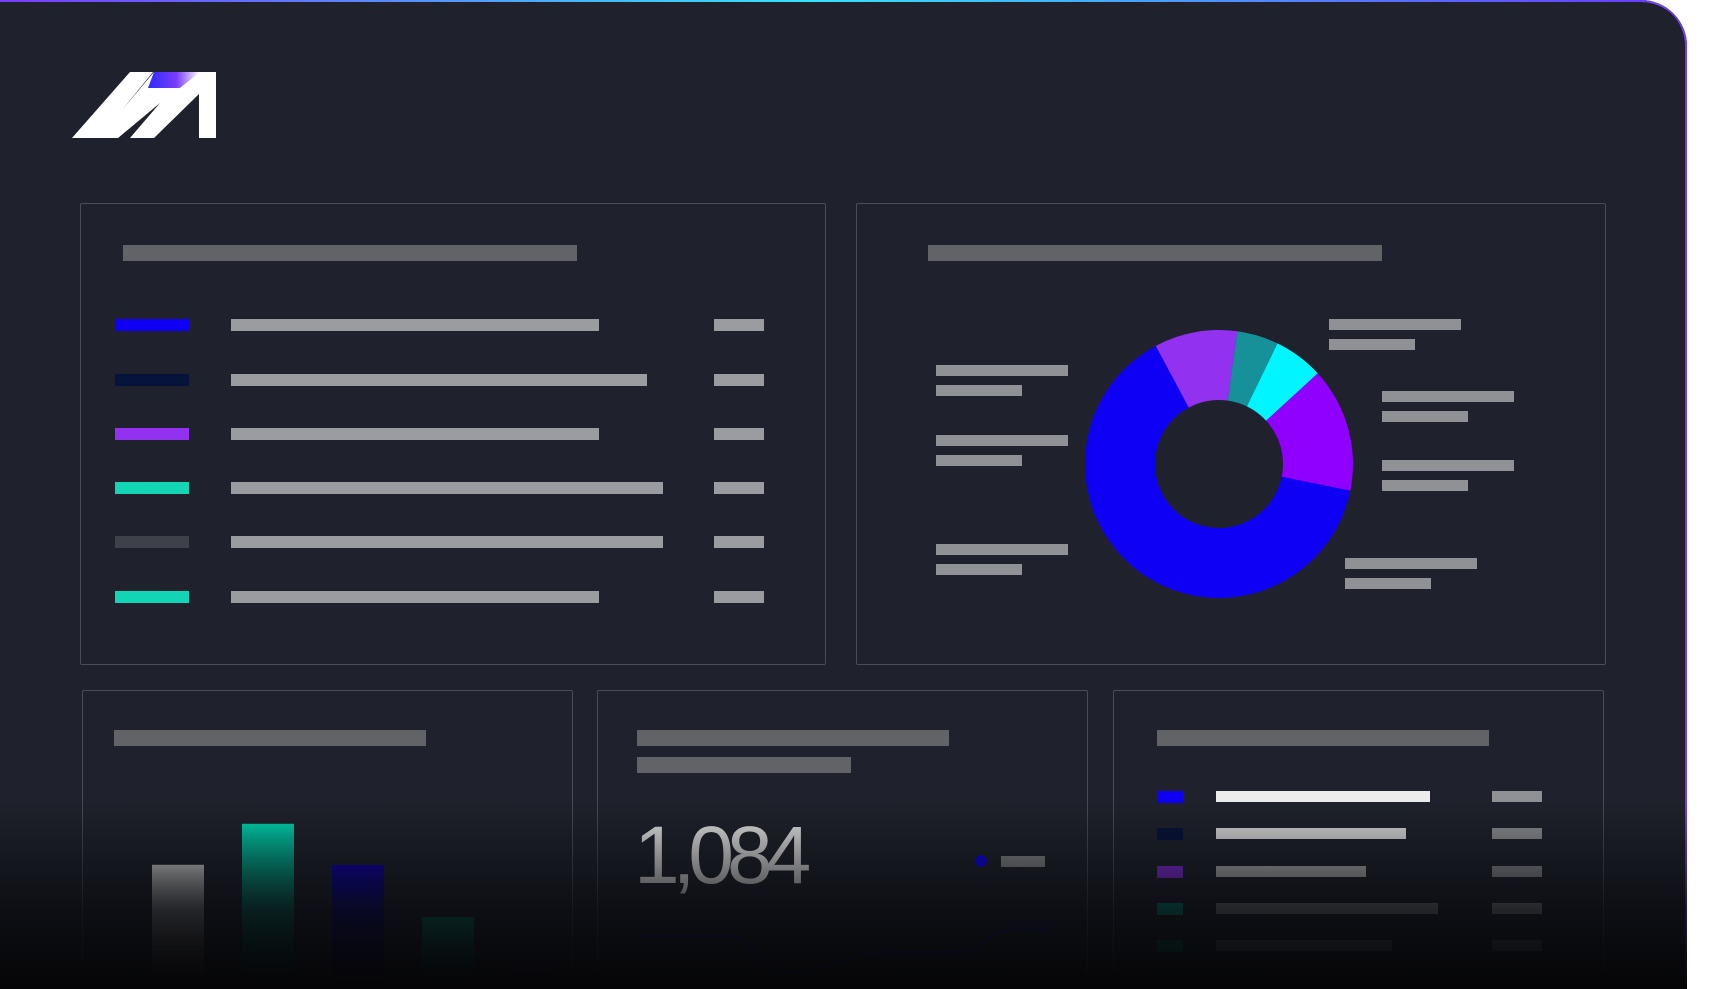 The image size is (1718, 989). Describe the element at coordinates (981, 861) in the screenshot. I see `series-dot` at that location.